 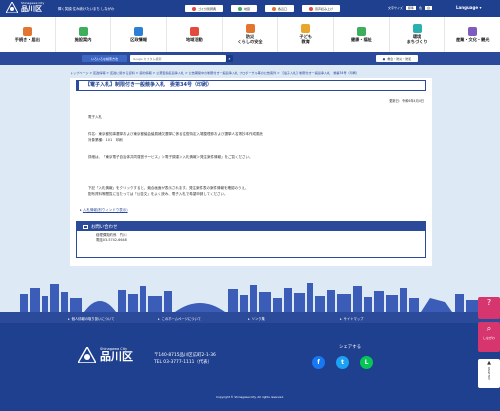 I want to click on top-link-garbage: ゴミ分別辞典, so click(x=204, y=8).